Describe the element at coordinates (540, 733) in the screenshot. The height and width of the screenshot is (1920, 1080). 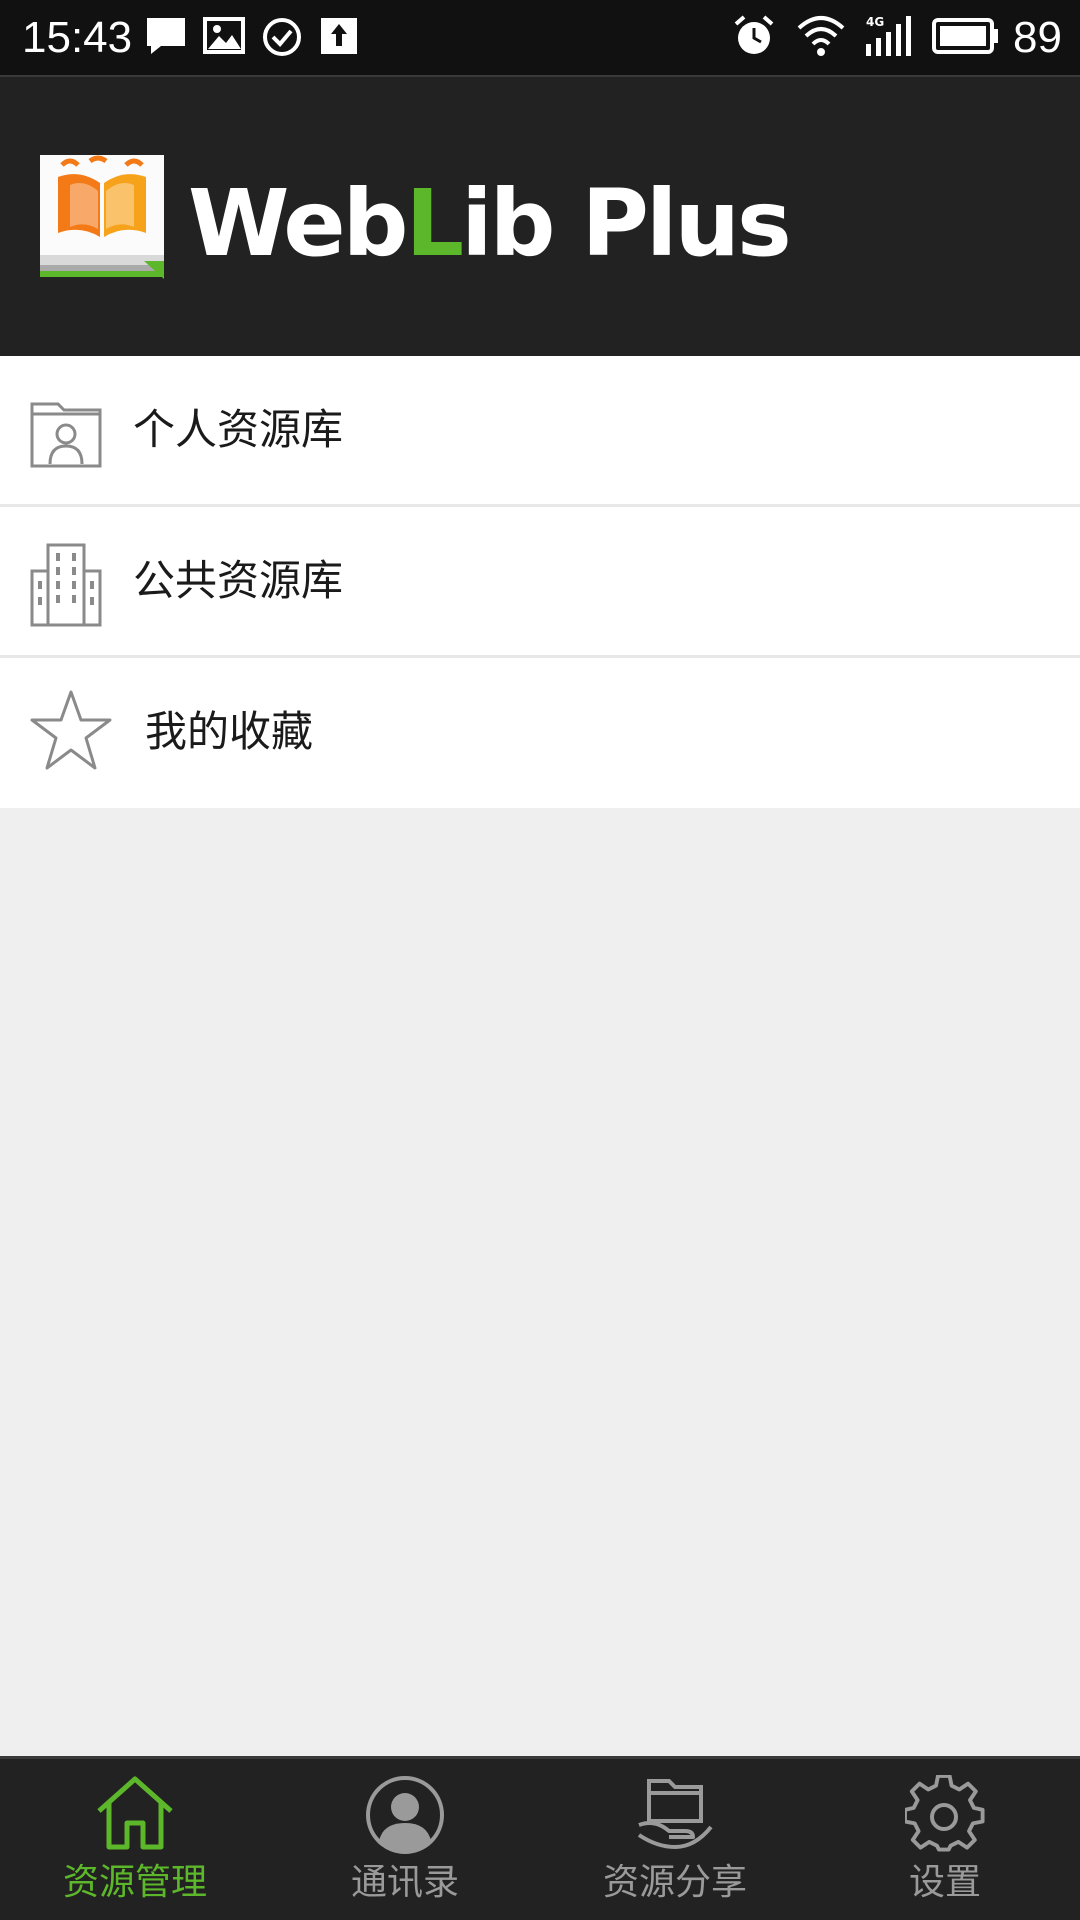
I see `menu-item-favorites: 我的收藏` at that location.